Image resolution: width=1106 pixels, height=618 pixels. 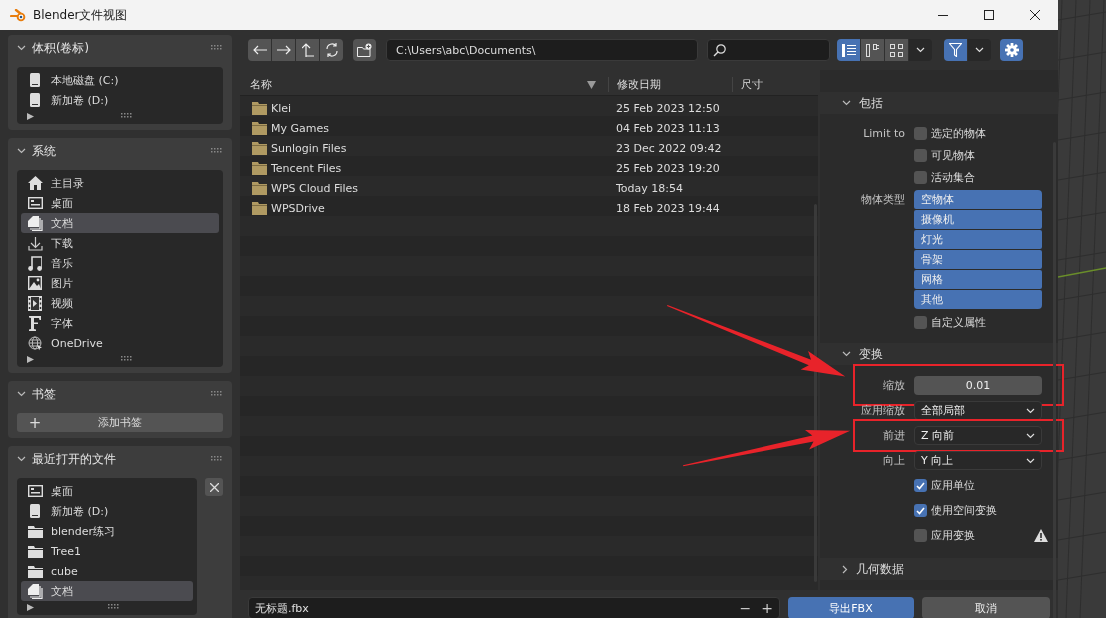 What do you see at coordinates (953, 485) in the screenshot?
I see `checkbox-label: 应用单位` at bounding box center [953, 485].